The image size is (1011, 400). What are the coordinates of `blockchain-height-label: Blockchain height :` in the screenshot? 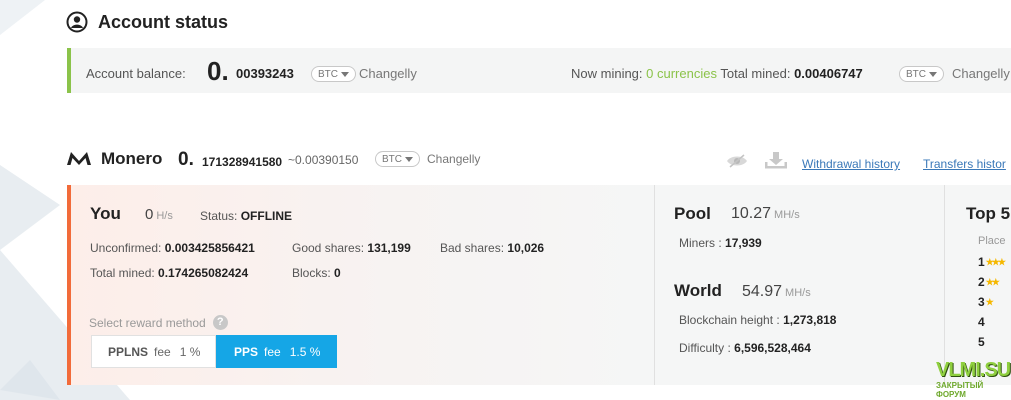 It's located at (729, 320).